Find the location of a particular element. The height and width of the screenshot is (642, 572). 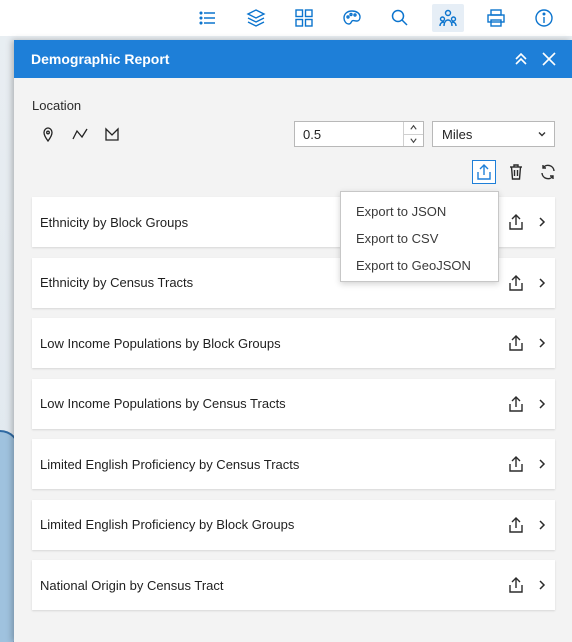

draw-tools is located at coordinates (86, 134).